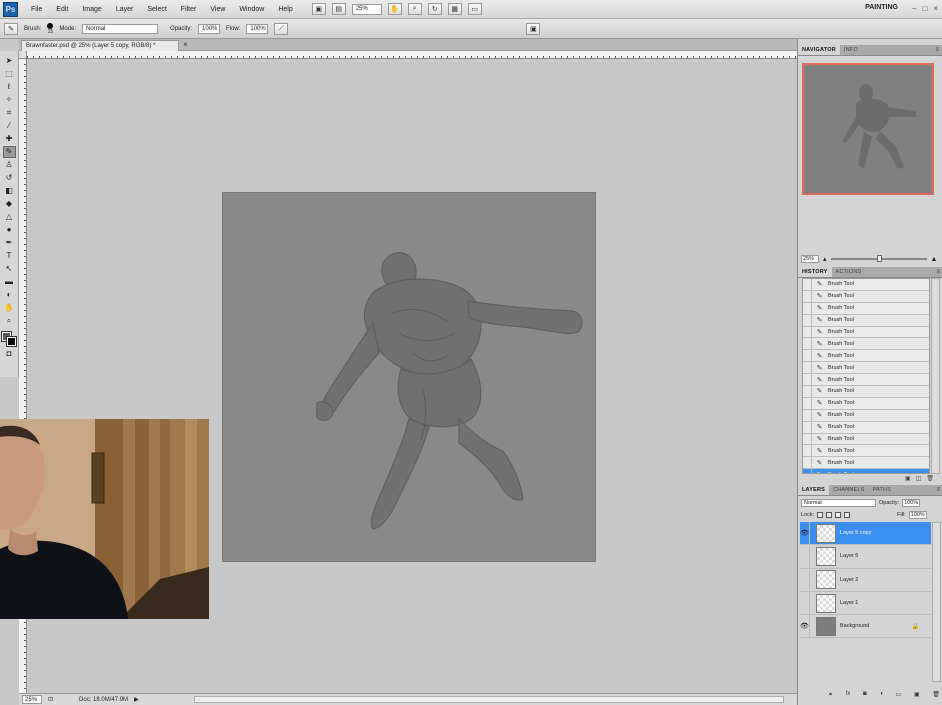 The width and height of the screenshot is (942, 705). Describe the element at coordinates (533, 28) in the screenshot. I see `brush-panel-icon: ▣` at that location.